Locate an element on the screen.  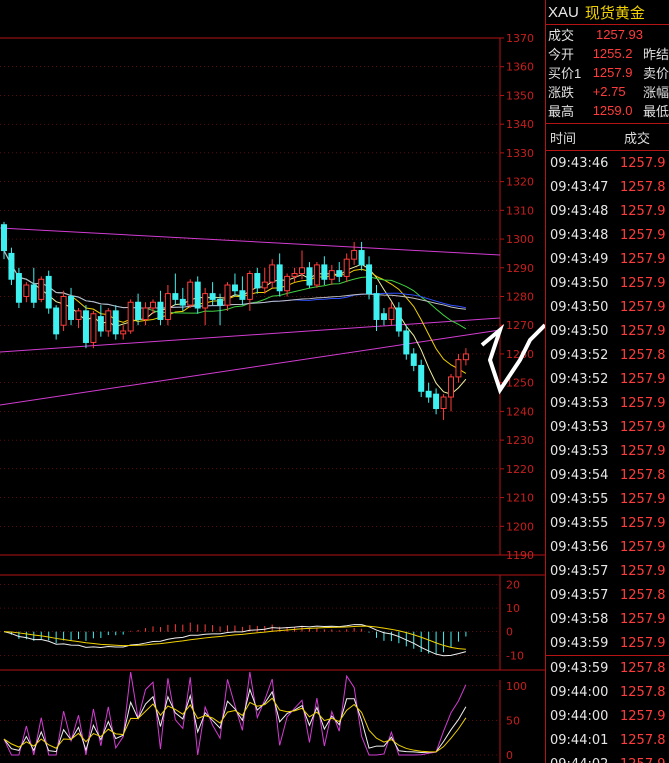
quote-label: 最高 is located at coordinates (561, 111).